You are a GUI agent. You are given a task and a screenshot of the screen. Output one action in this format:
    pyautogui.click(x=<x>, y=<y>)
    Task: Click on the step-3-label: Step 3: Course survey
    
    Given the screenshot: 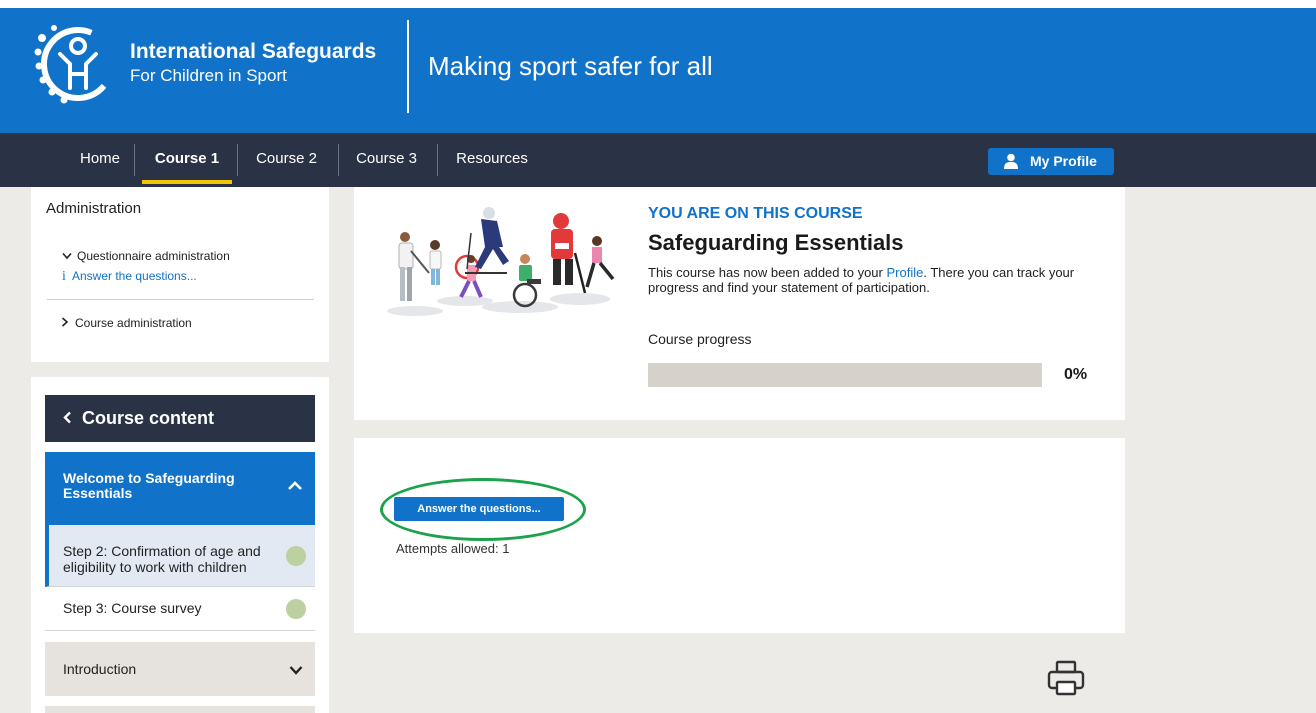 What is the action you would take?
    pyautogui.click(x=132, y=608)
    